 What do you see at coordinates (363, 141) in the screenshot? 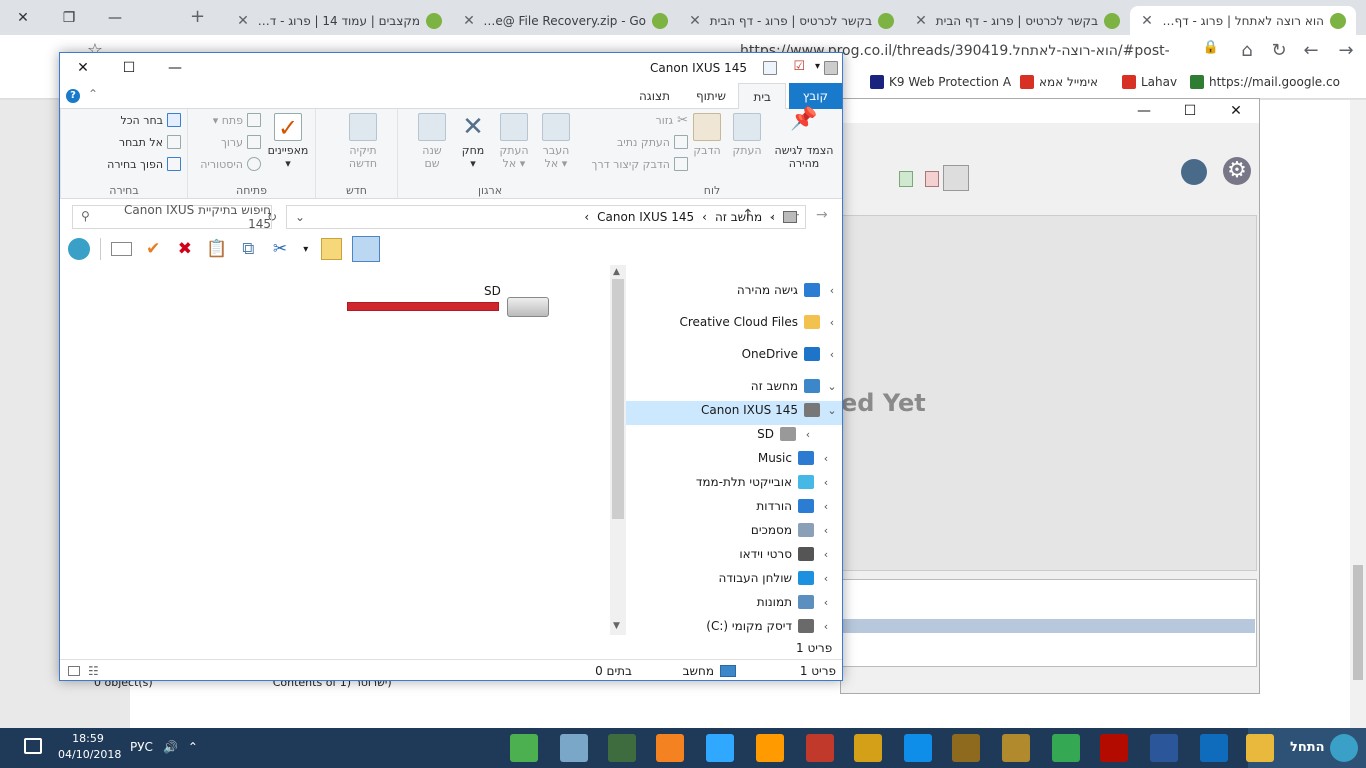
I see `new-folder-button: תיקיה חדשה` at bounding box center [363, 141].